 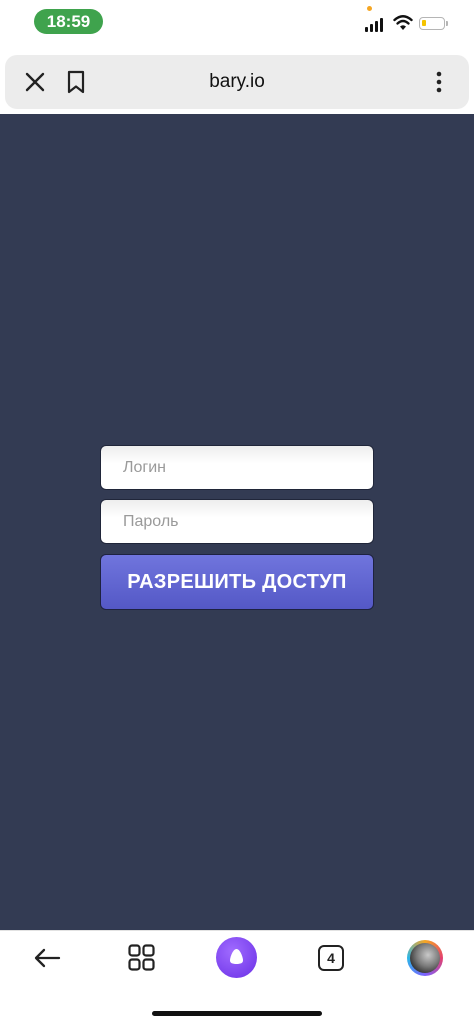 I want to click on alice-assistant-button, so click(x=236, y=957).